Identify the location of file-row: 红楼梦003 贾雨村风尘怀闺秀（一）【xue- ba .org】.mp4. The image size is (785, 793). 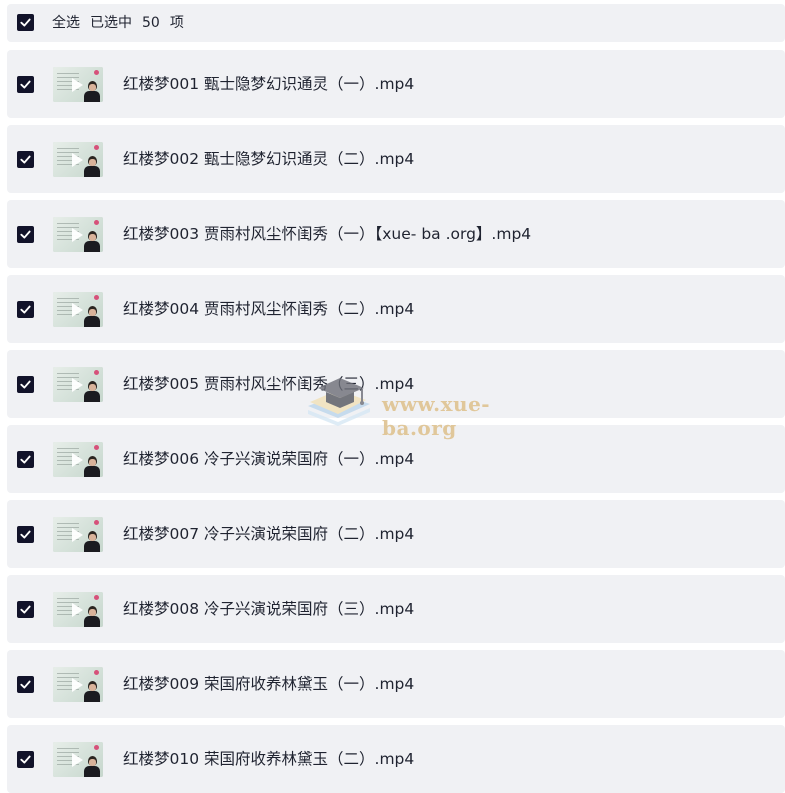
(396, 234).